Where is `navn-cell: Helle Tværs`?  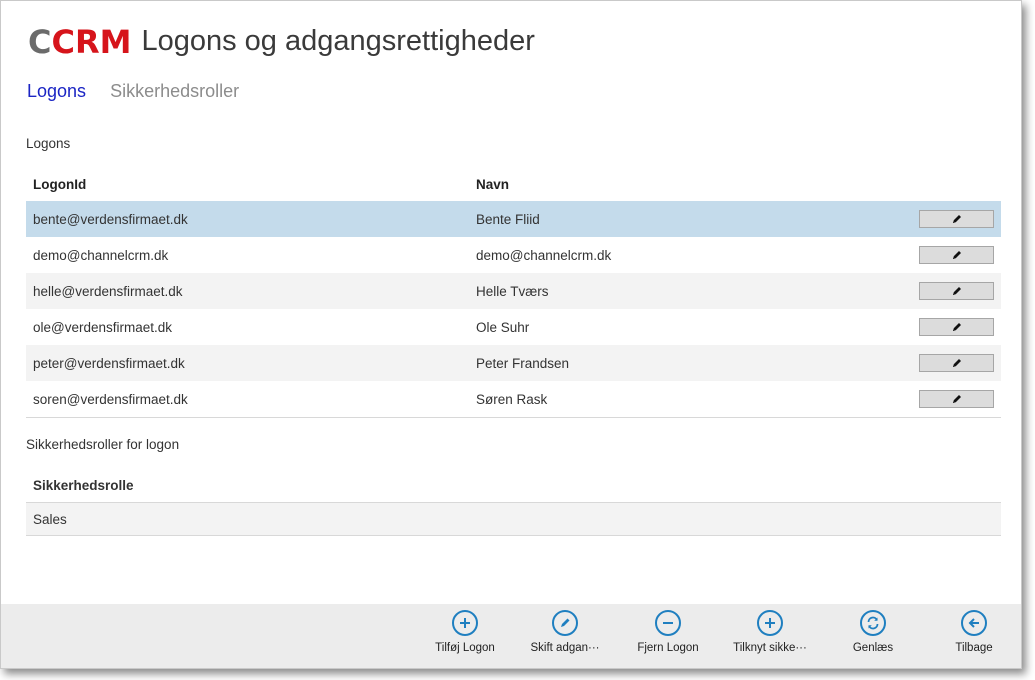 navn-cell: Helle Tværs is located at coordinates (512, 291).